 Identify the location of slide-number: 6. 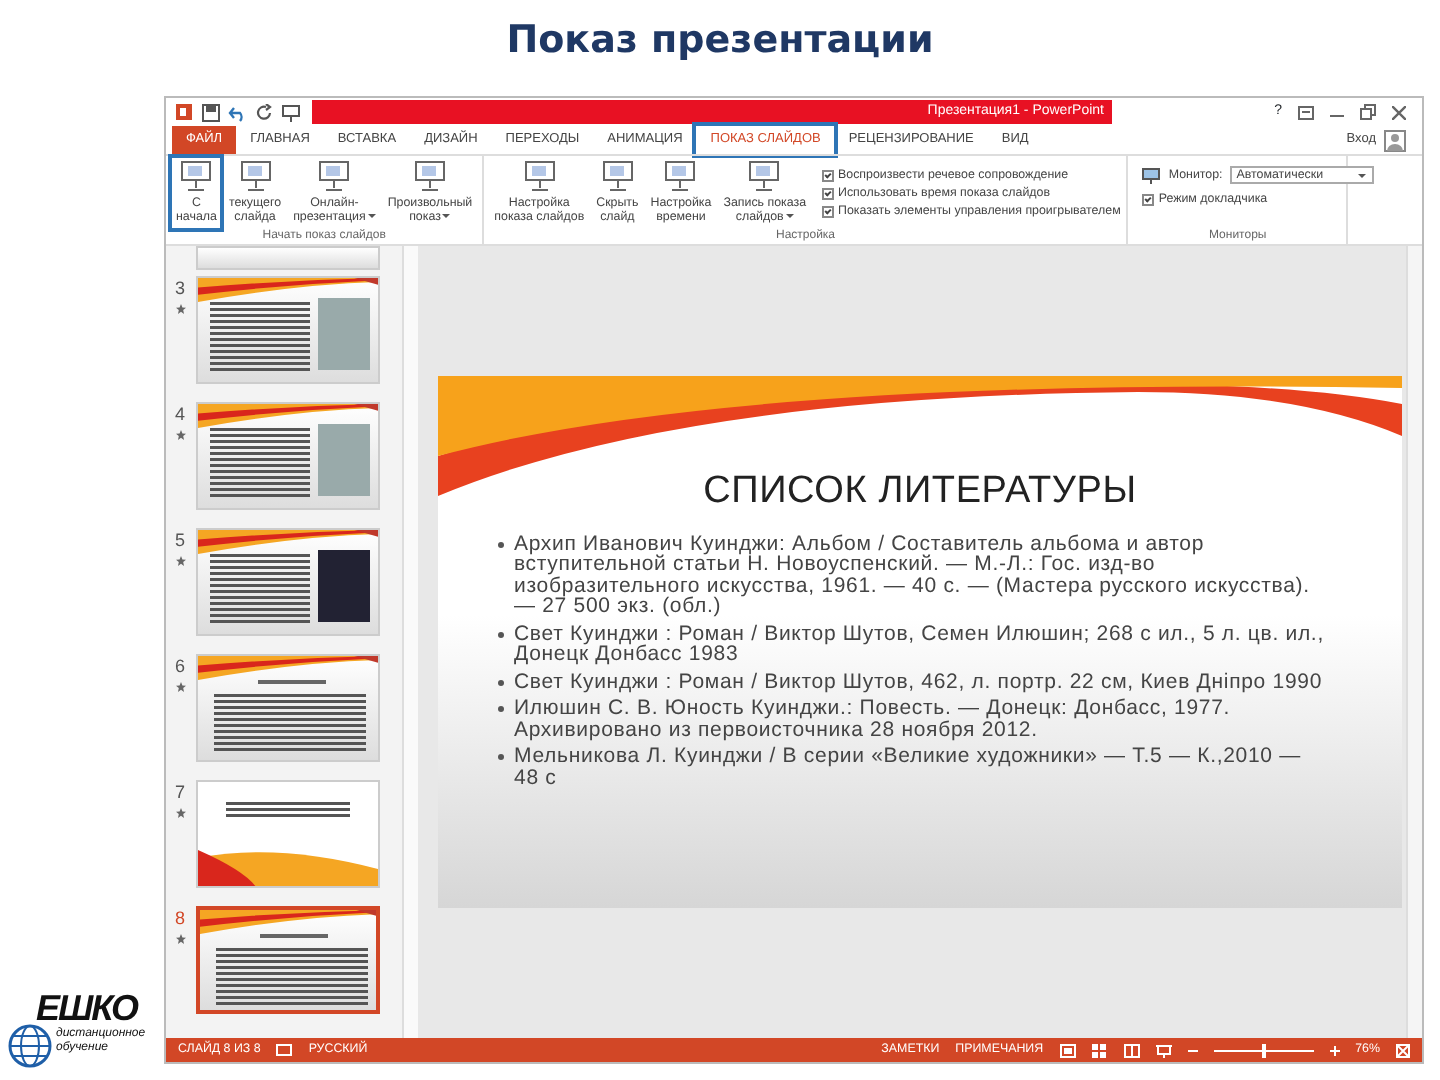
(179, 667).